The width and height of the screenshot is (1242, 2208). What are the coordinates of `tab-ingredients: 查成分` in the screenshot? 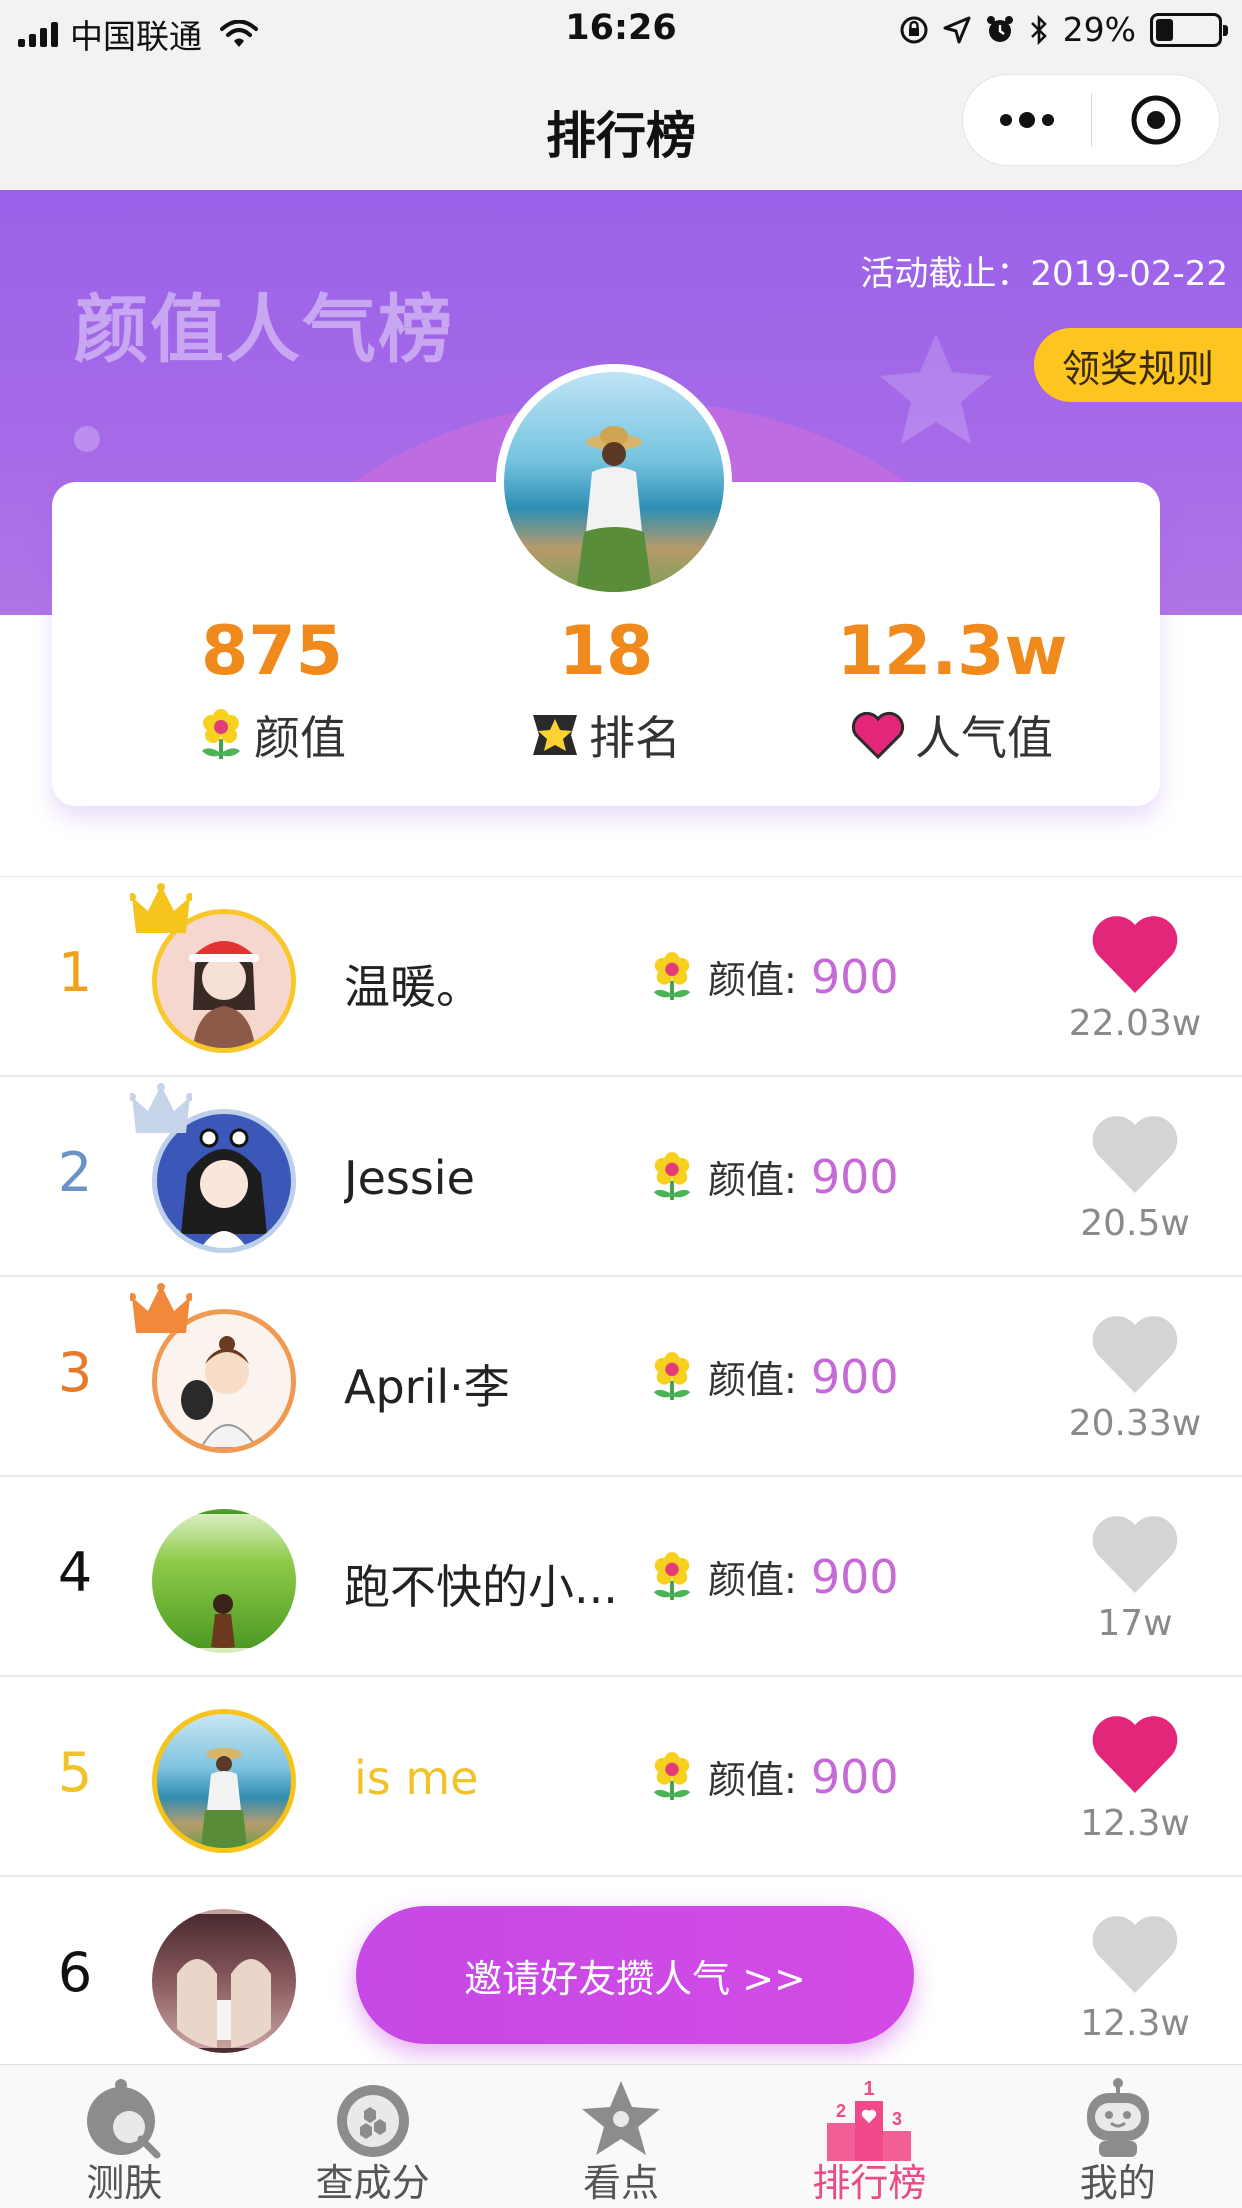 It's located at (372, 2136).